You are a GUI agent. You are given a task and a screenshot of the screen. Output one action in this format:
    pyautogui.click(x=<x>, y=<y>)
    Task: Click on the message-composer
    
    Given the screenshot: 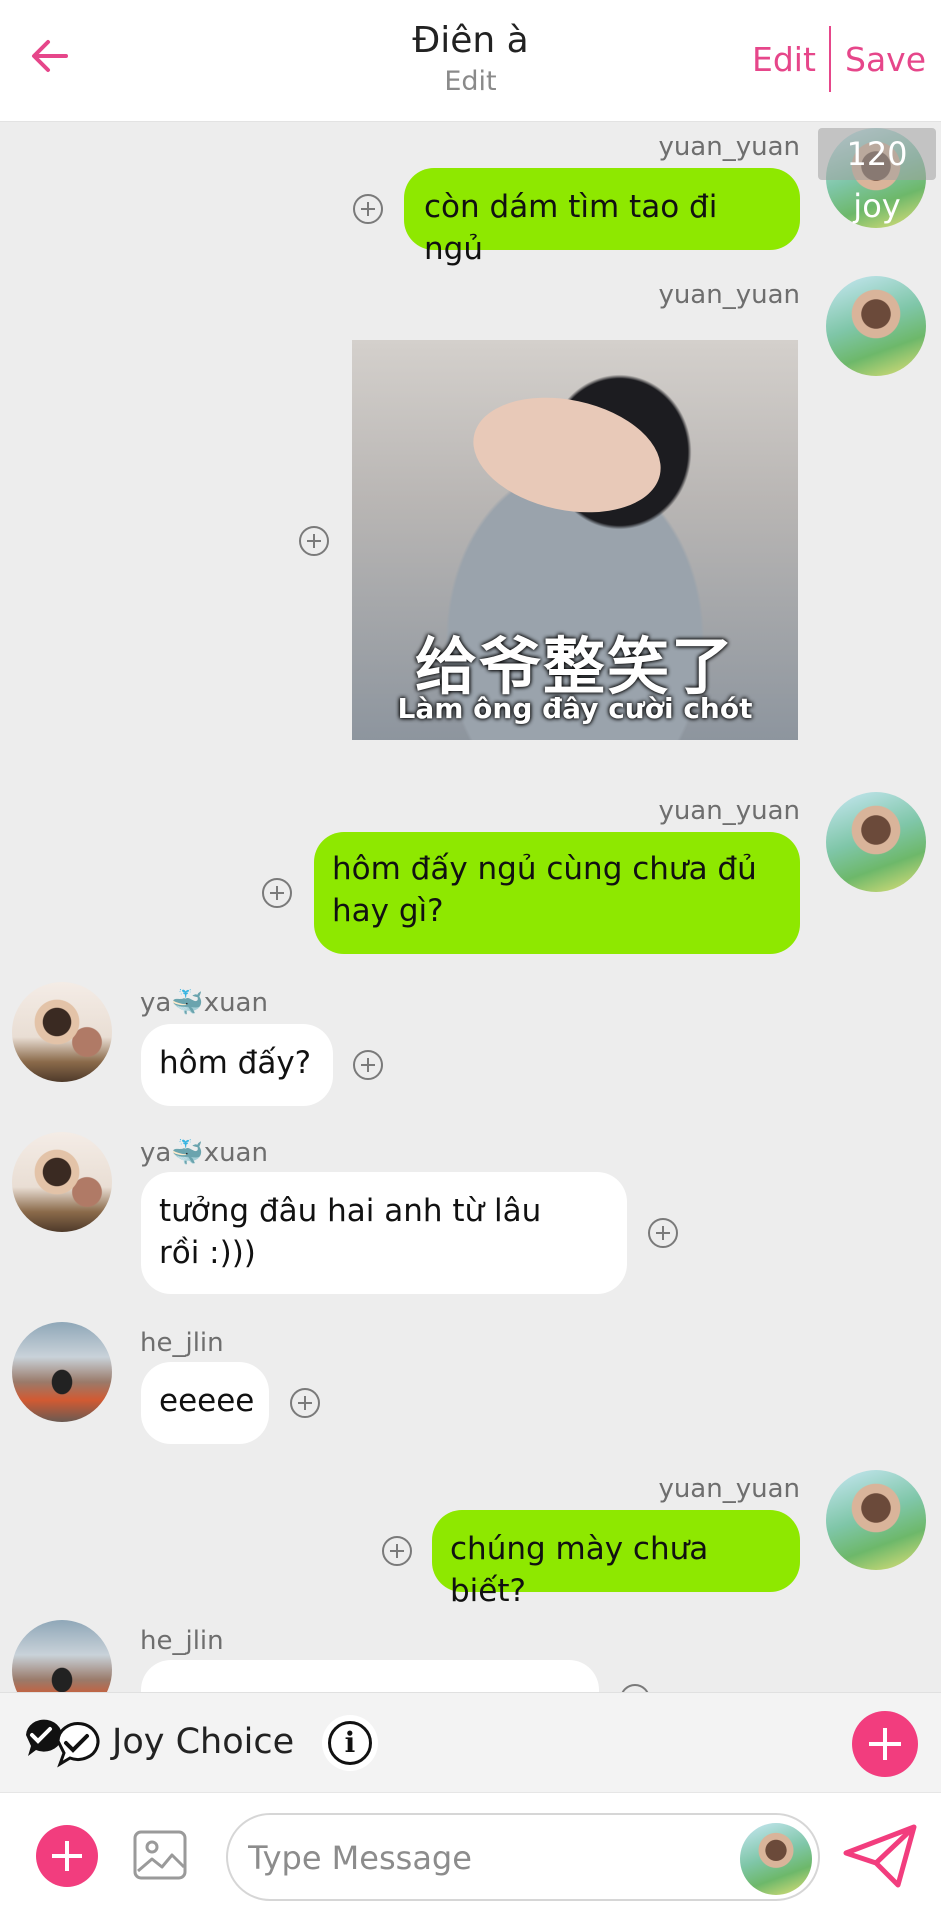 What is the action you would take?
    pyautogui.click(x=470, y=1856)
    